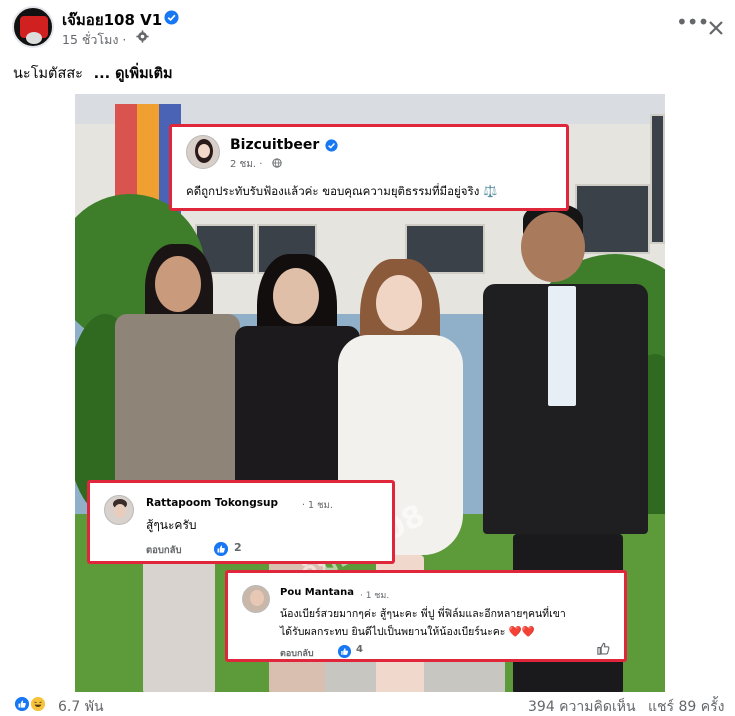  Describe the element at coordinates (94, 40) in the screenshot. I see `post-time: 15 ชั่วโมง ·` at that location.